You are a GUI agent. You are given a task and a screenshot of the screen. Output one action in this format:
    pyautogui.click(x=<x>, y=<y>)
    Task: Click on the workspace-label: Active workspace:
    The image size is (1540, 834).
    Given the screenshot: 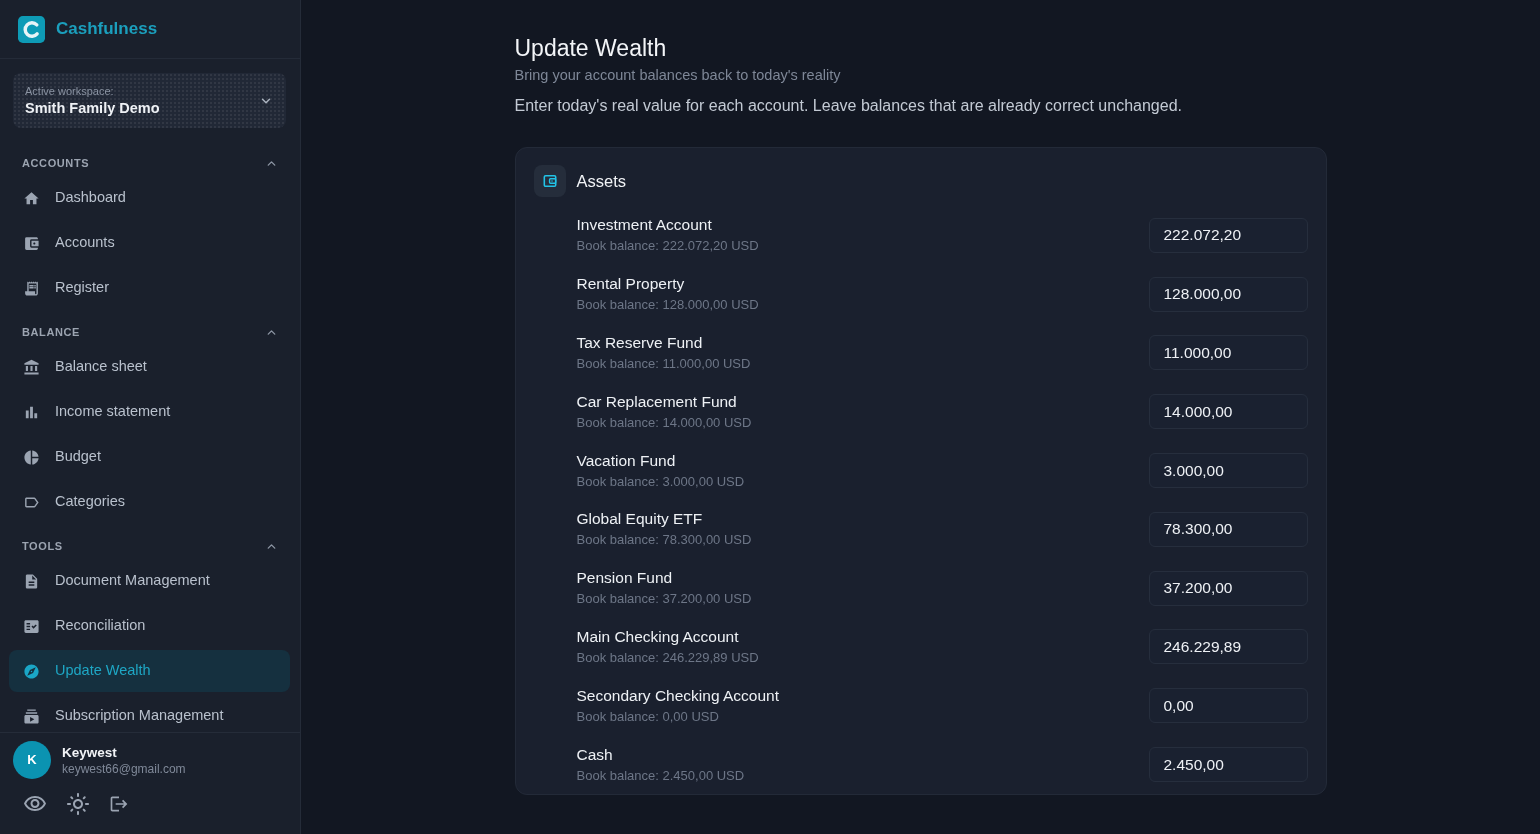 What is the action you would take?
    pyautogui.click(x=69, y=90)
    